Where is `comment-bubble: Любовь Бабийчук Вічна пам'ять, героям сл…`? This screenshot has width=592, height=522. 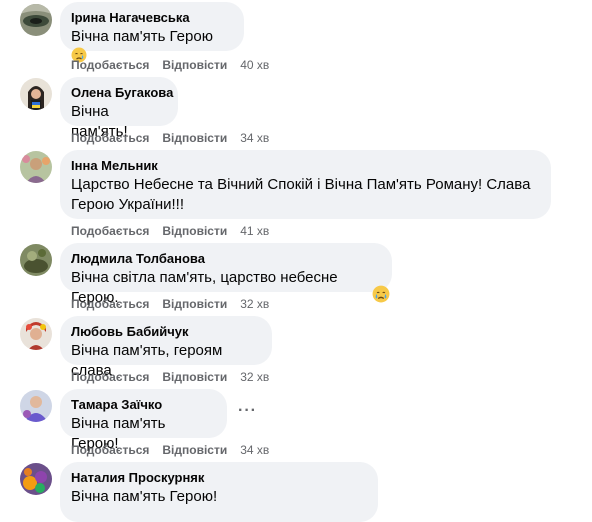
comment-bubble: Любовь Бабийчук Вічна пам'ять, героям сл… is located at coordinates (166, 347).